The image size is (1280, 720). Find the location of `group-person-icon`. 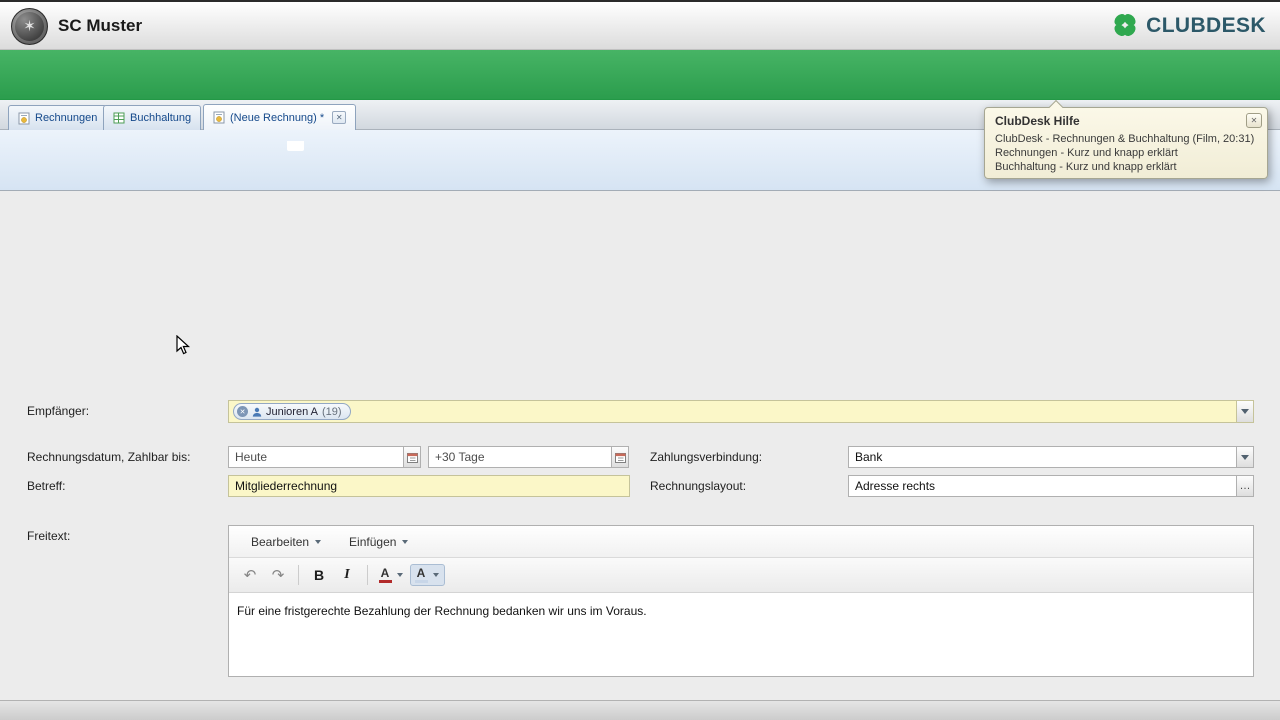

group-person-icon is located at coordinates (257, 412).